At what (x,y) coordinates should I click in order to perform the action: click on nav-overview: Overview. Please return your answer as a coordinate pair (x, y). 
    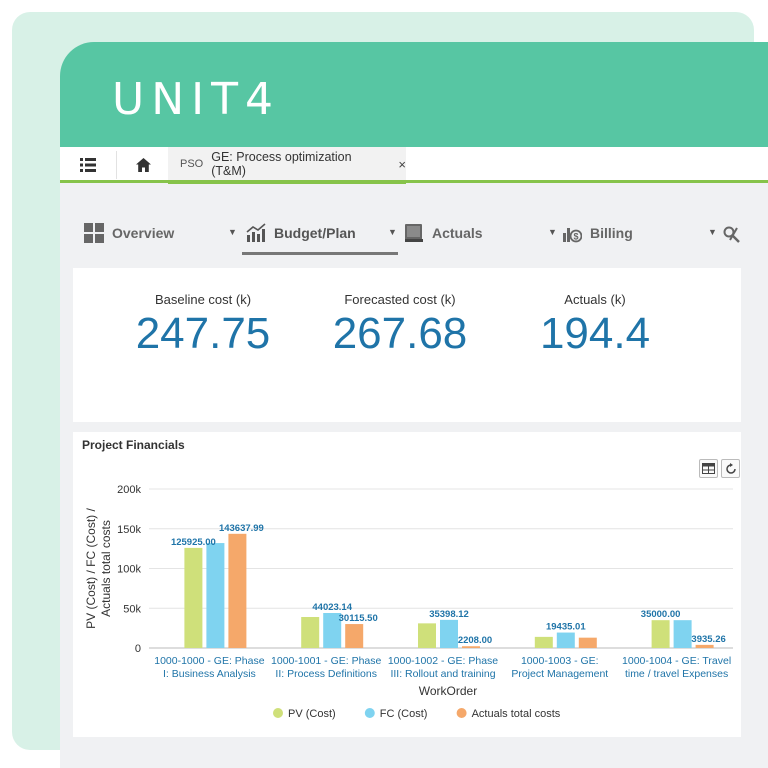
    Looking at the image, I should click on (129, 233).